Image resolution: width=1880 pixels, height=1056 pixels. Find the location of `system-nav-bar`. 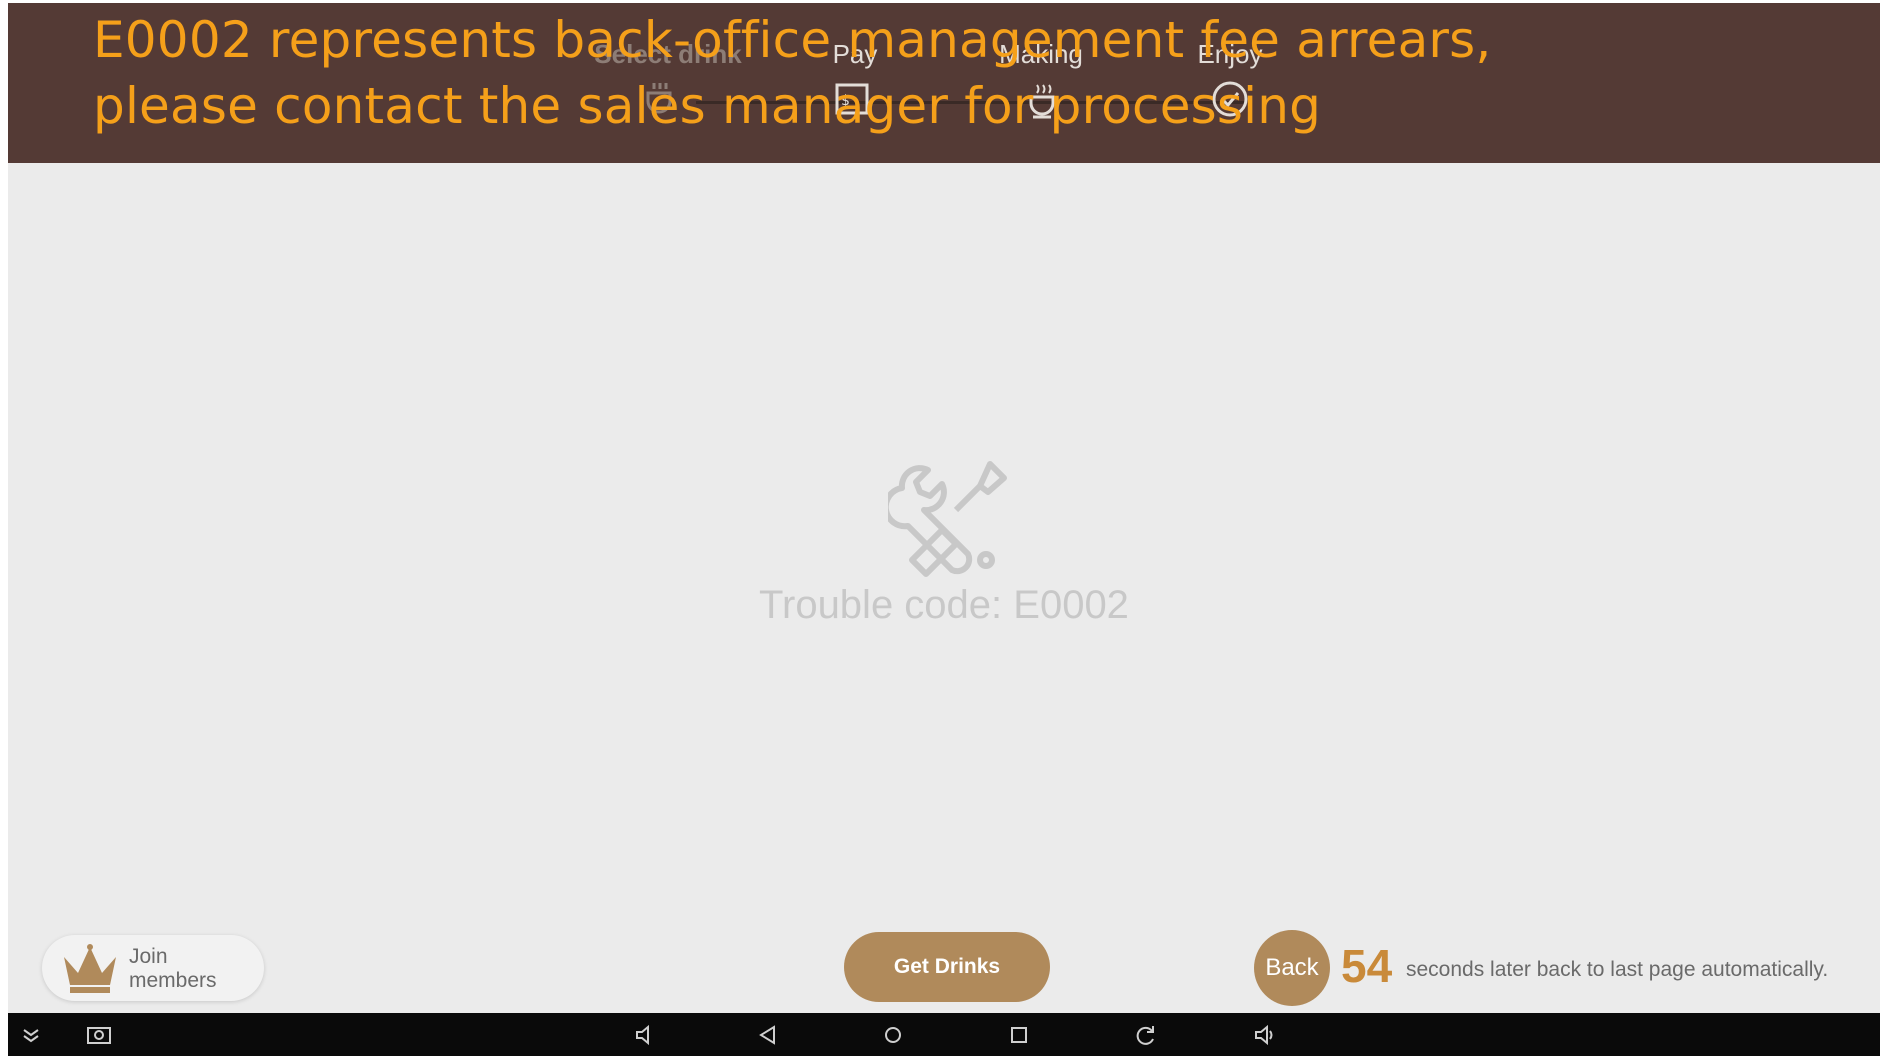

system-nav-bar is located at coordinates (944, 1034).